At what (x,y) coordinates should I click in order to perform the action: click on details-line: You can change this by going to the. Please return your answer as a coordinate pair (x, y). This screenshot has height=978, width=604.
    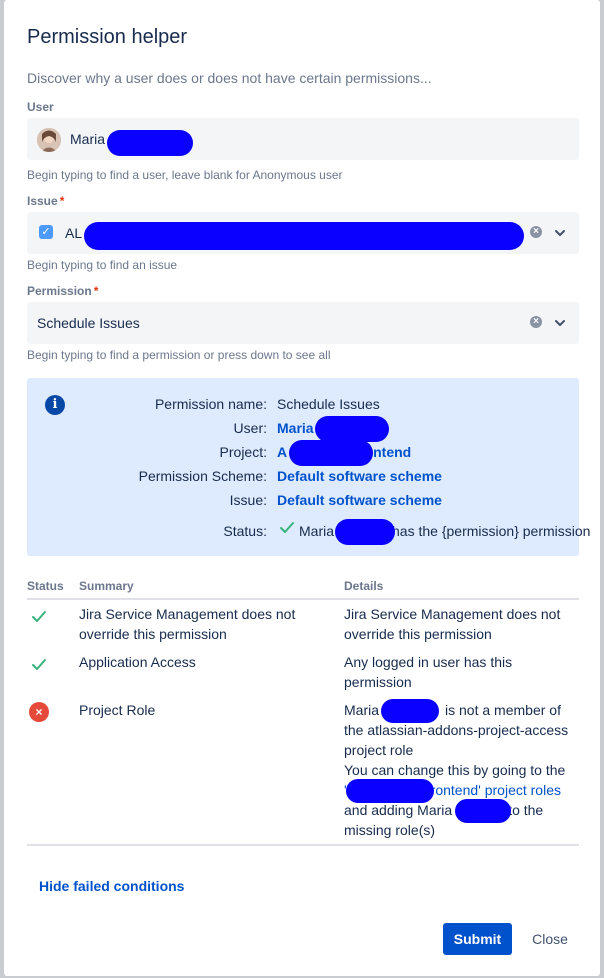
    Looking at the image, I should click on (455, 770).